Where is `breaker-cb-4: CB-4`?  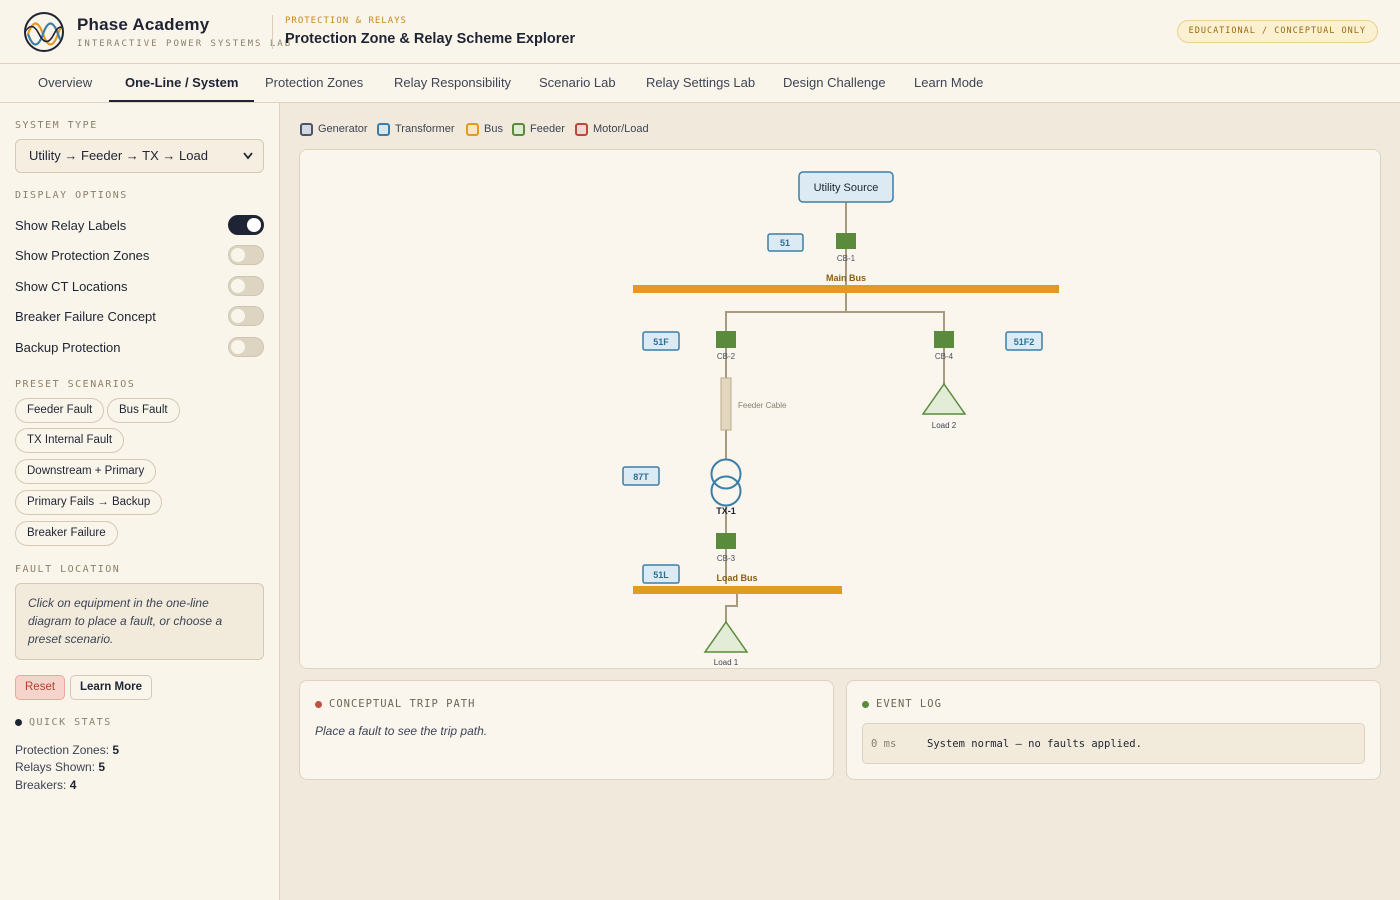 breaker-cb-4: CB-4 is located at coordinates (944, 346).